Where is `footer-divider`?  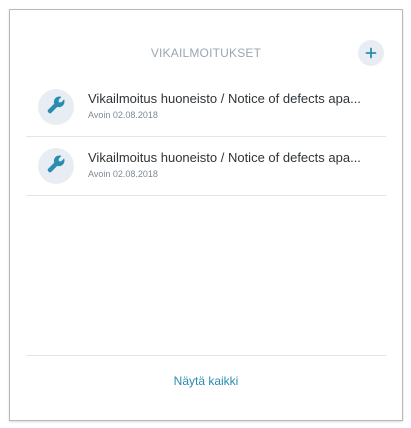
footer-divider is located at coordinates (206, 355).